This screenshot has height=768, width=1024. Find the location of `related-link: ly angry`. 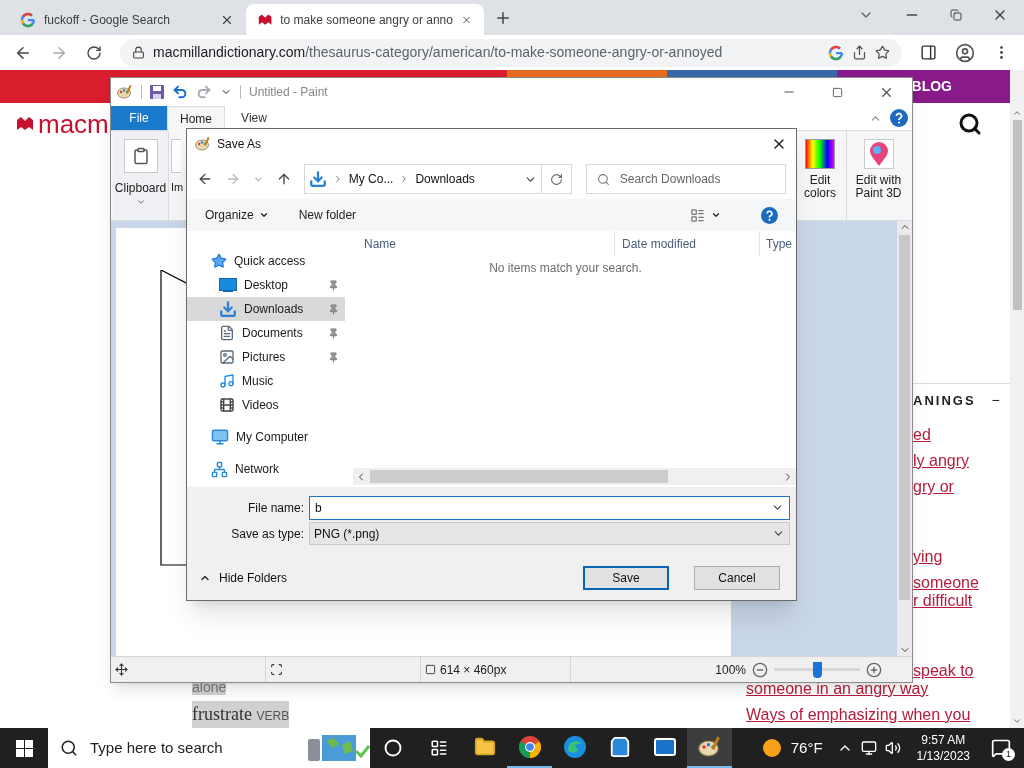

related-link: ly angry is located at coordinates (941, 461).